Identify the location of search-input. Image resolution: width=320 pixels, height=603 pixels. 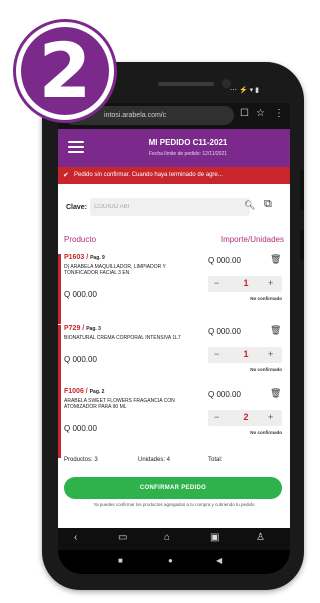
(170, 207).